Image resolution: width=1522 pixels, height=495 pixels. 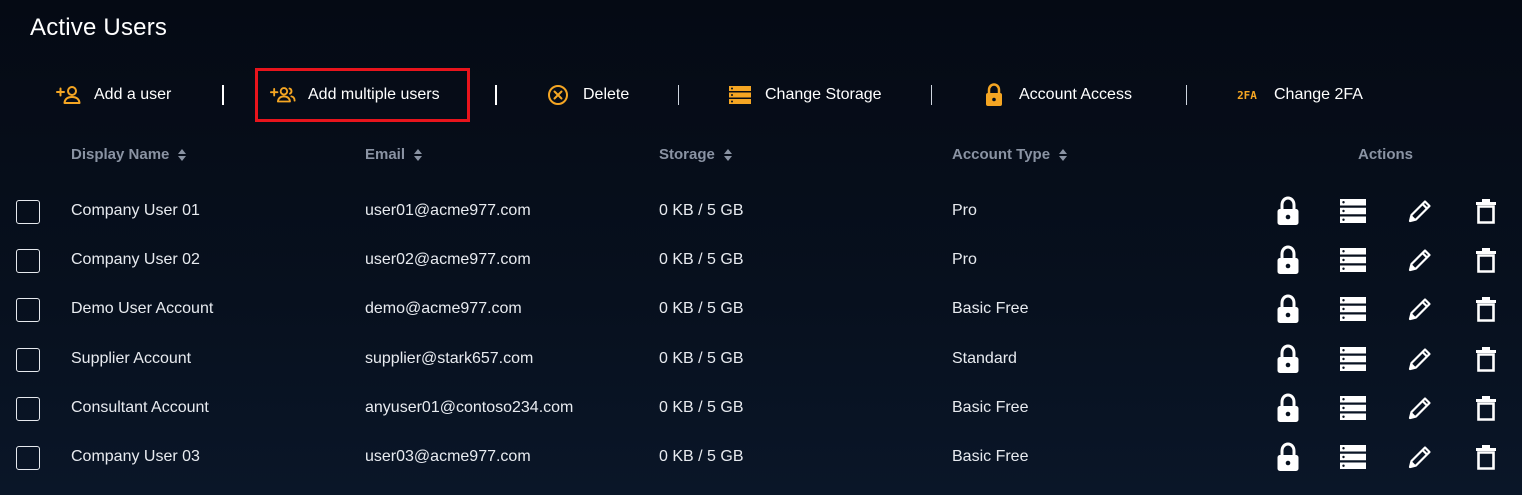 What do you see at coordinates (1318, 94) in the screenshot?
I see `change-2fa-label: Change 2FA` at bounding box center [1318, 94].